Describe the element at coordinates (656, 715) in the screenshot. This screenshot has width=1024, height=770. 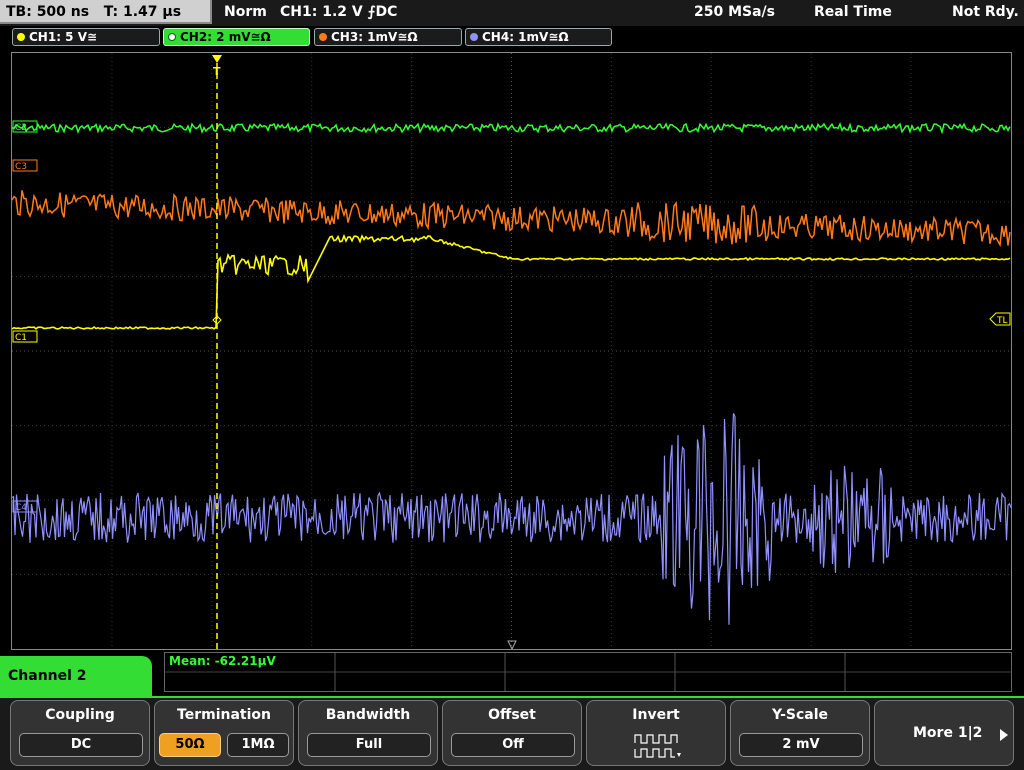
I see `invert-title: Invert` at that location.